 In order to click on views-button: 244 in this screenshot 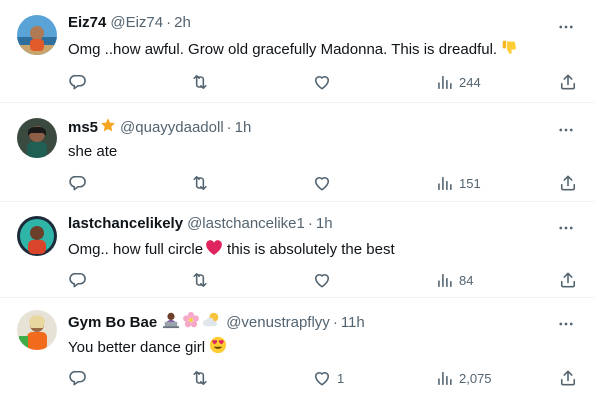, I will do `click(458, 82)`.